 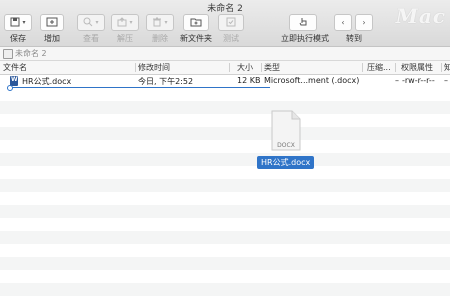 I want to click on path-label: 未命名 2, so click(x=31, y=53).